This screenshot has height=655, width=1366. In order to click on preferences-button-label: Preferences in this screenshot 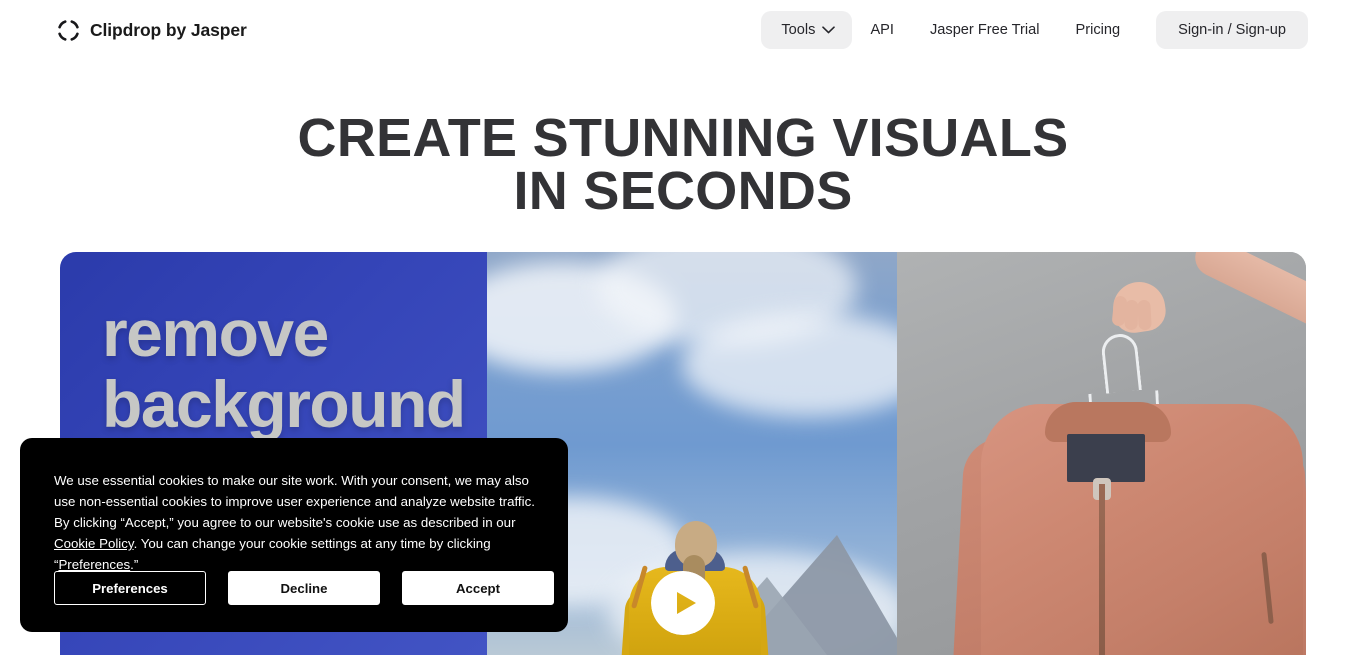, I will do `click(130, 588)`.